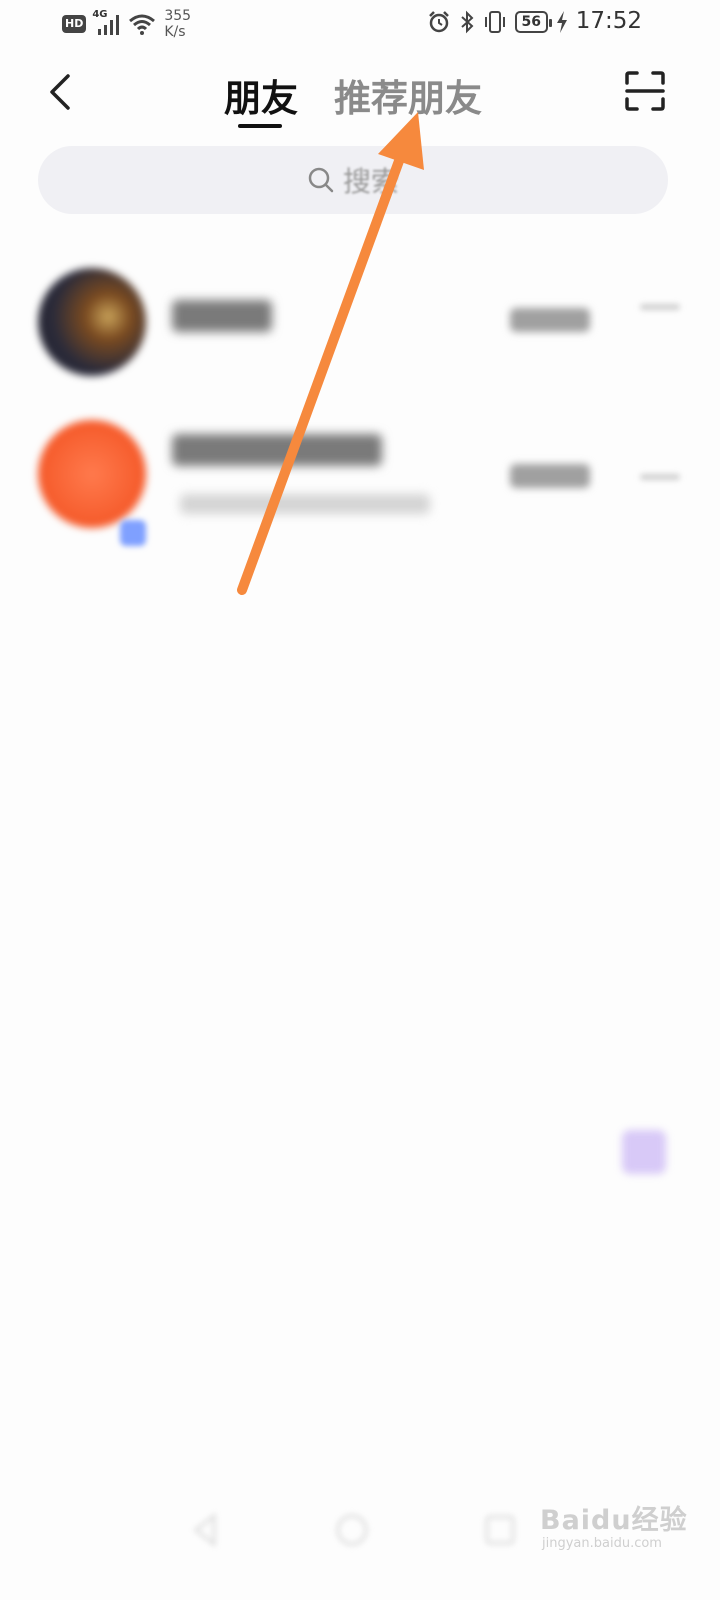 The image size is (720, 1600). Describe the element at coordinates (602, 1543) in the screenshot. I see `watermark-url: jingyan.baidu.com` at that location.